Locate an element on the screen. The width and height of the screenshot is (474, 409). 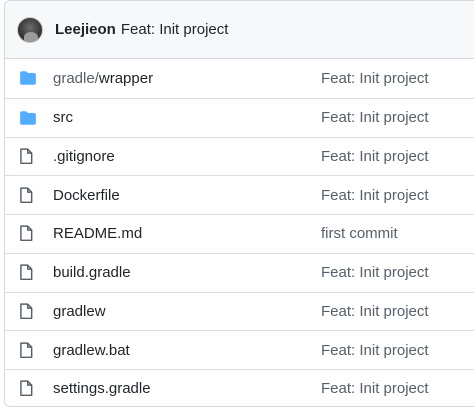
file-name-link: .gitignore is located at coordinates (187, 156).